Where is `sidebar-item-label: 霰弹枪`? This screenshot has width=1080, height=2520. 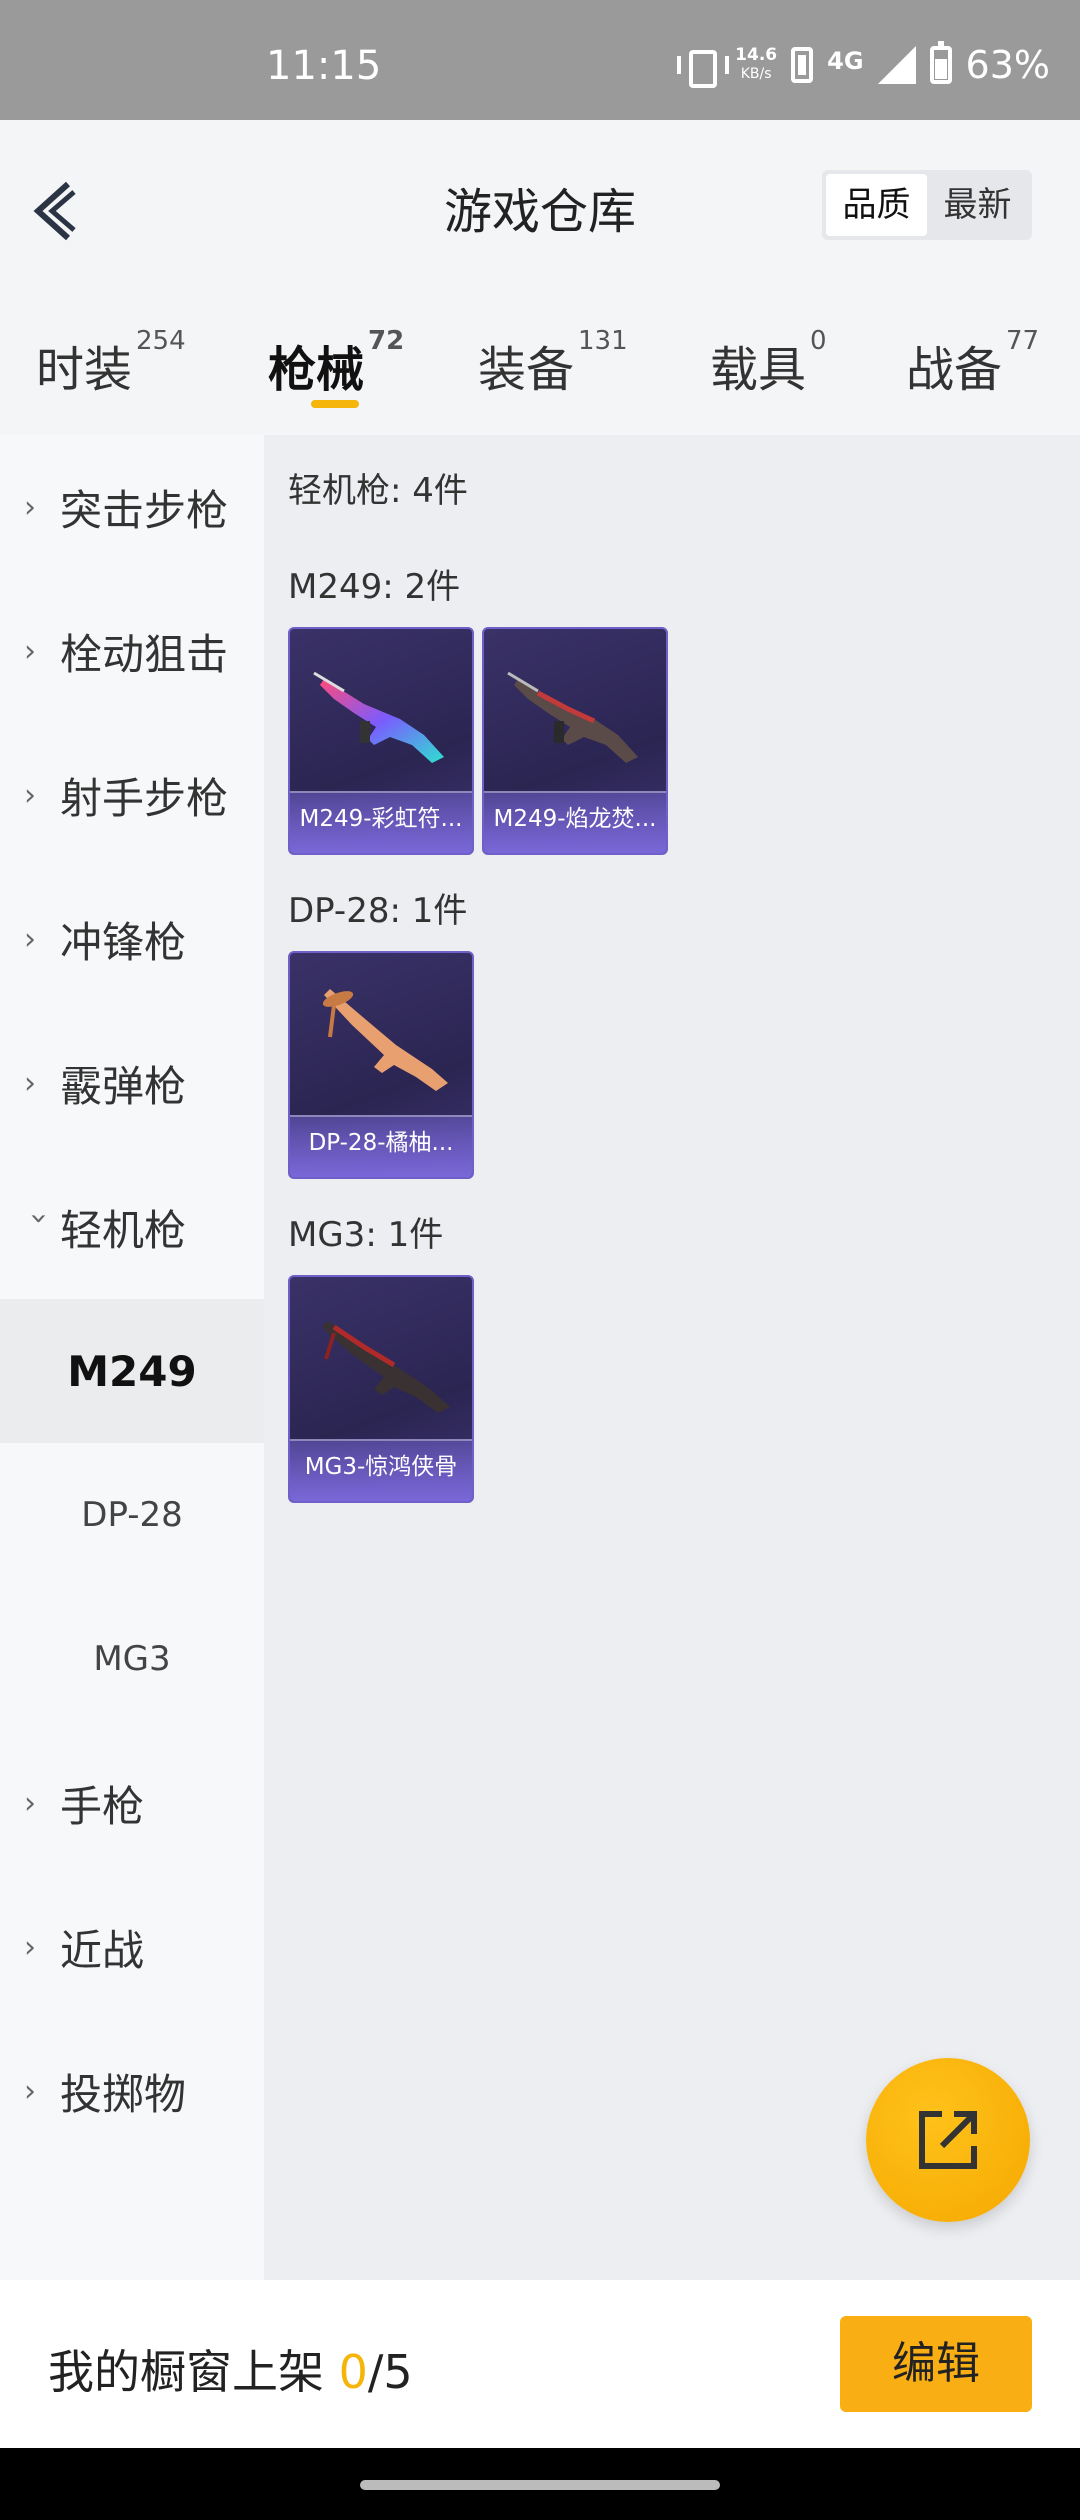
sidebar-item-label: 霰弹枪 is located at coordinates (123, 1086).